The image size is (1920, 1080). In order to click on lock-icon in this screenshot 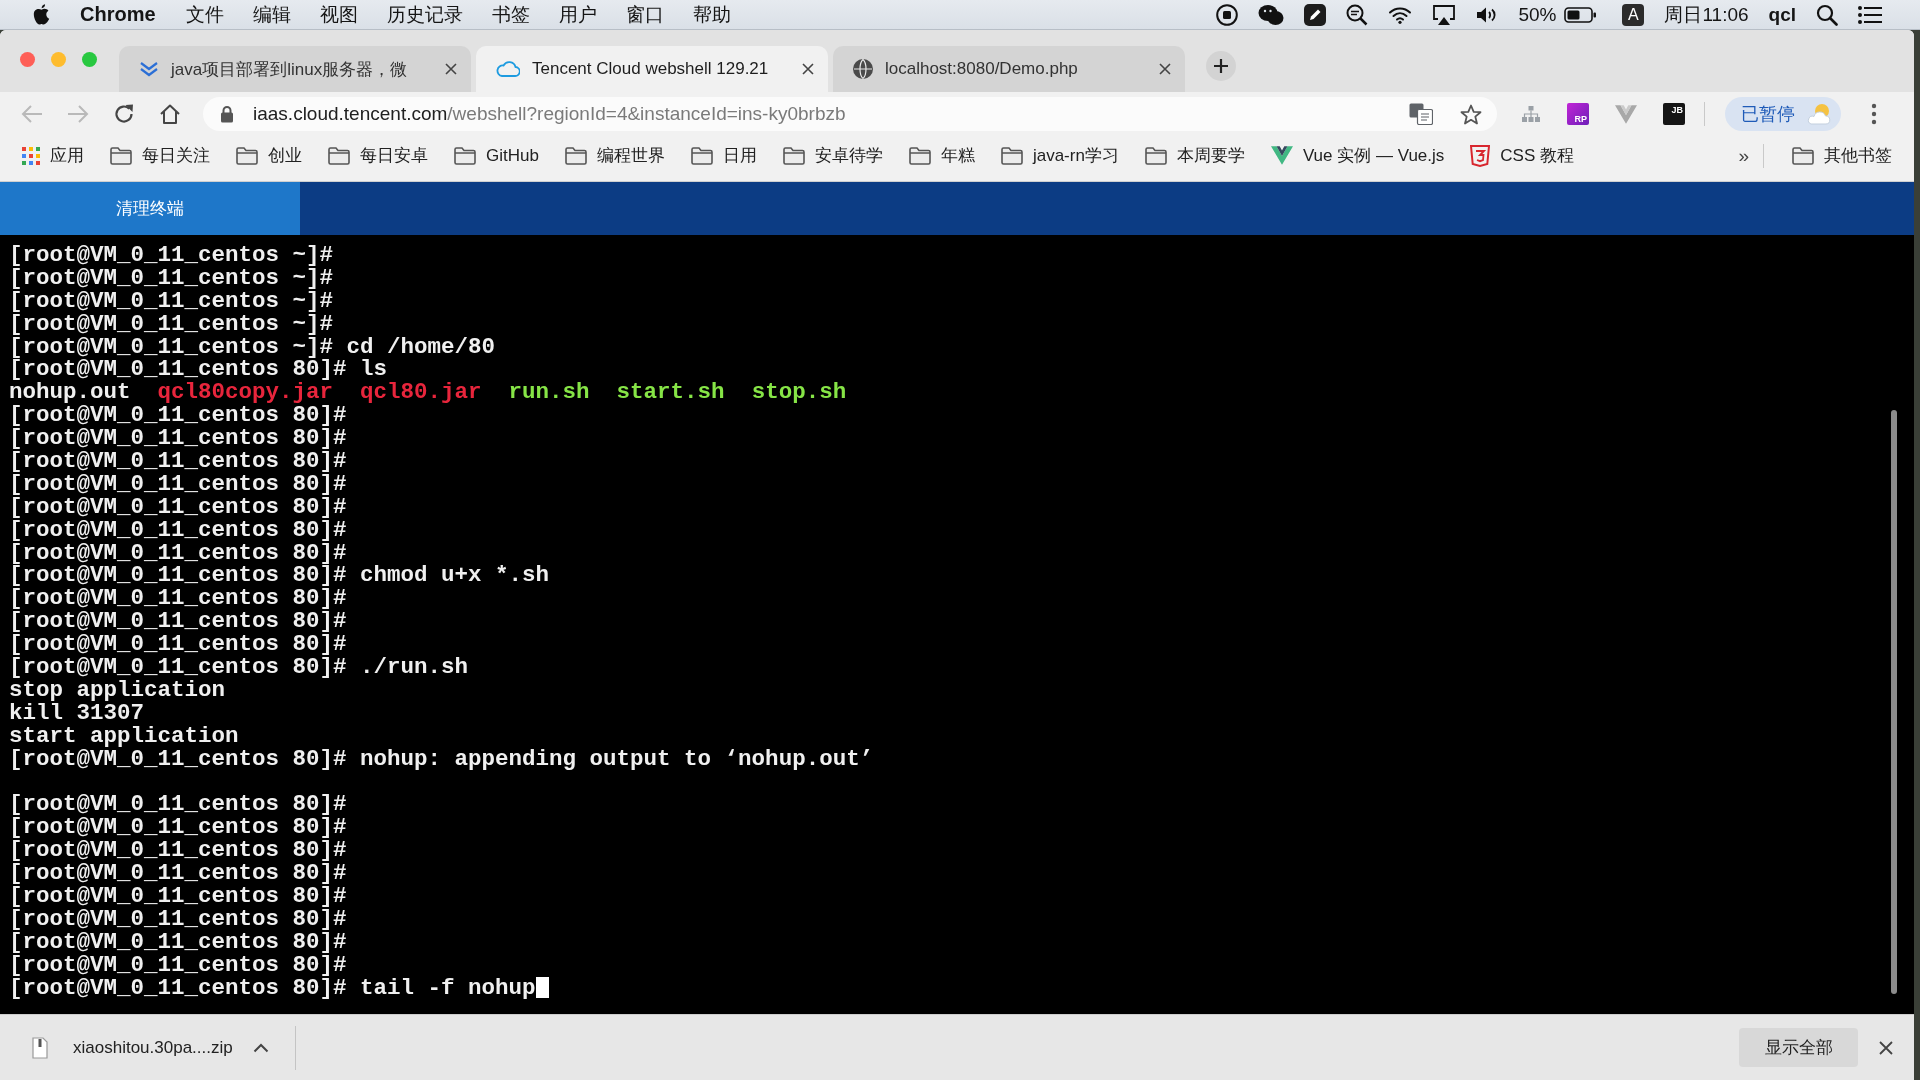, I will do `click(227, 114)`.